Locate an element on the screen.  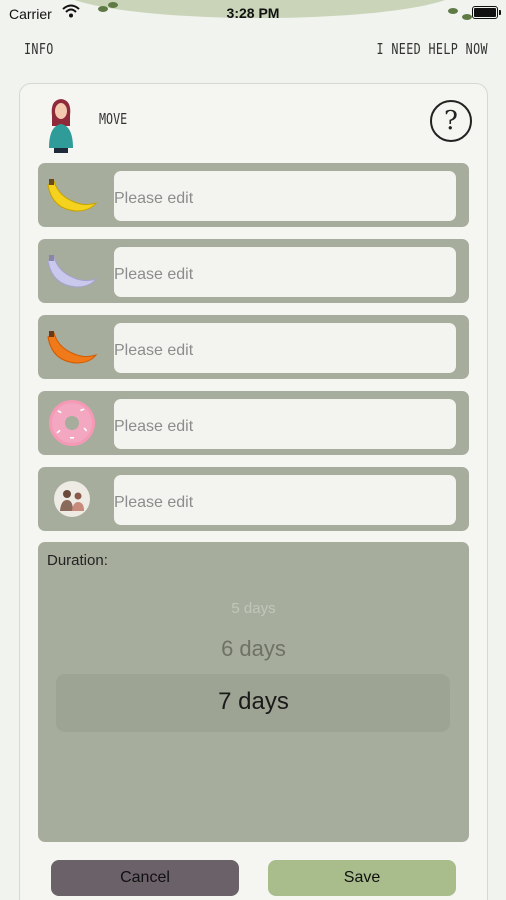
status-bar: Carrier 3:28 PM is located at coordinates (253, 14).